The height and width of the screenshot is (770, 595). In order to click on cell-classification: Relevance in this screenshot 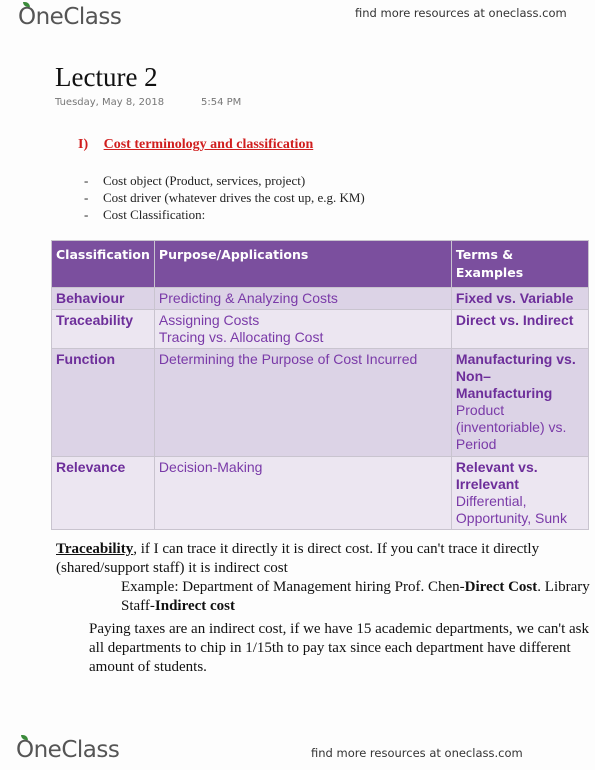, I will do `click(103, 493)`.